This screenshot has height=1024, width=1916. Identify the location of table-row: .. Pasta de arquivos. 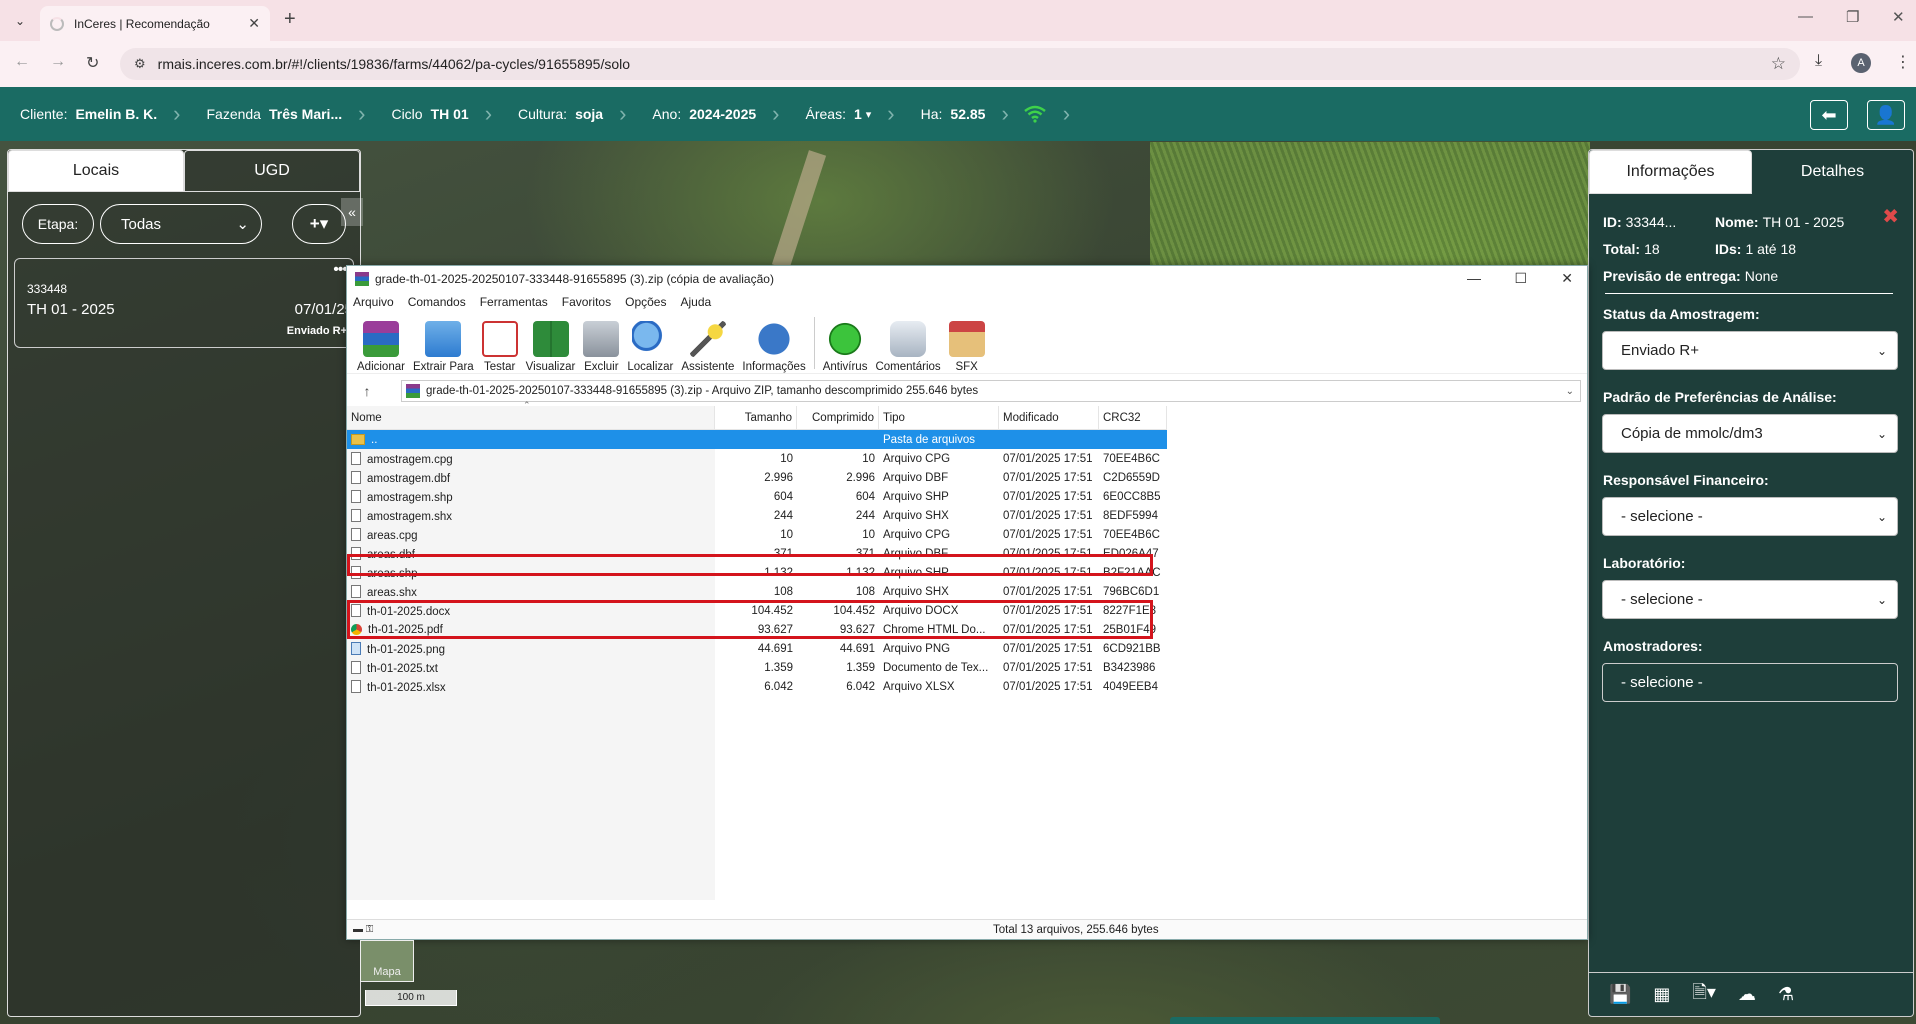
(757, 439).